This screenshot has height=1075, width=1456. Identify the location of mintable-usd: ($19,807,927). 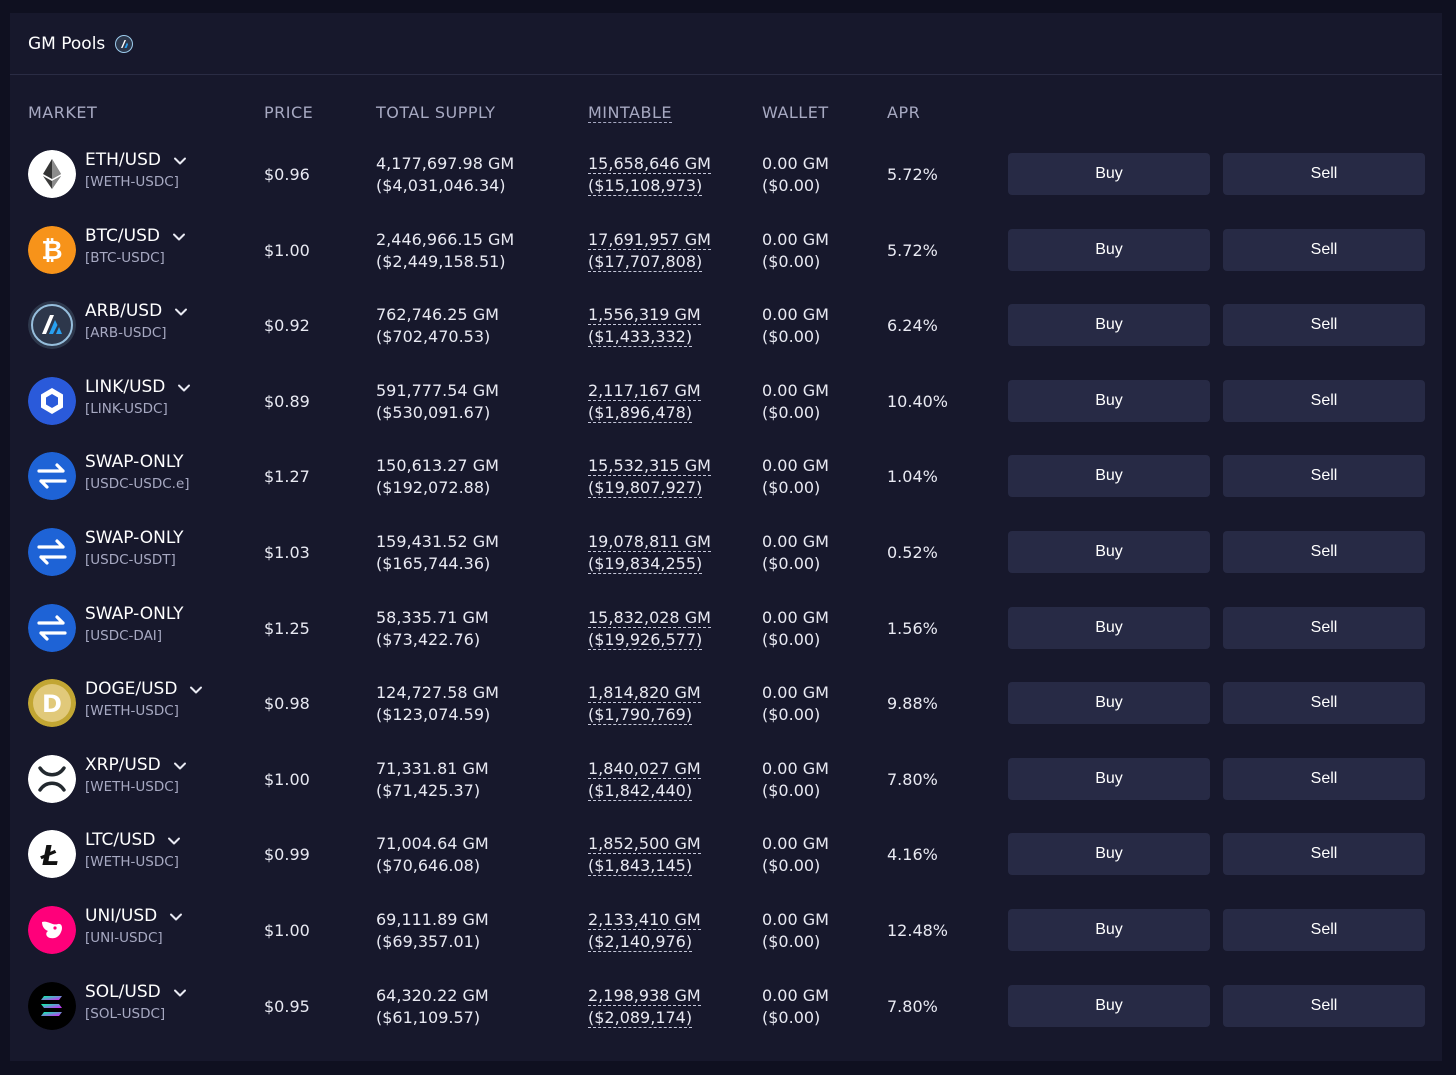
(645, 488).